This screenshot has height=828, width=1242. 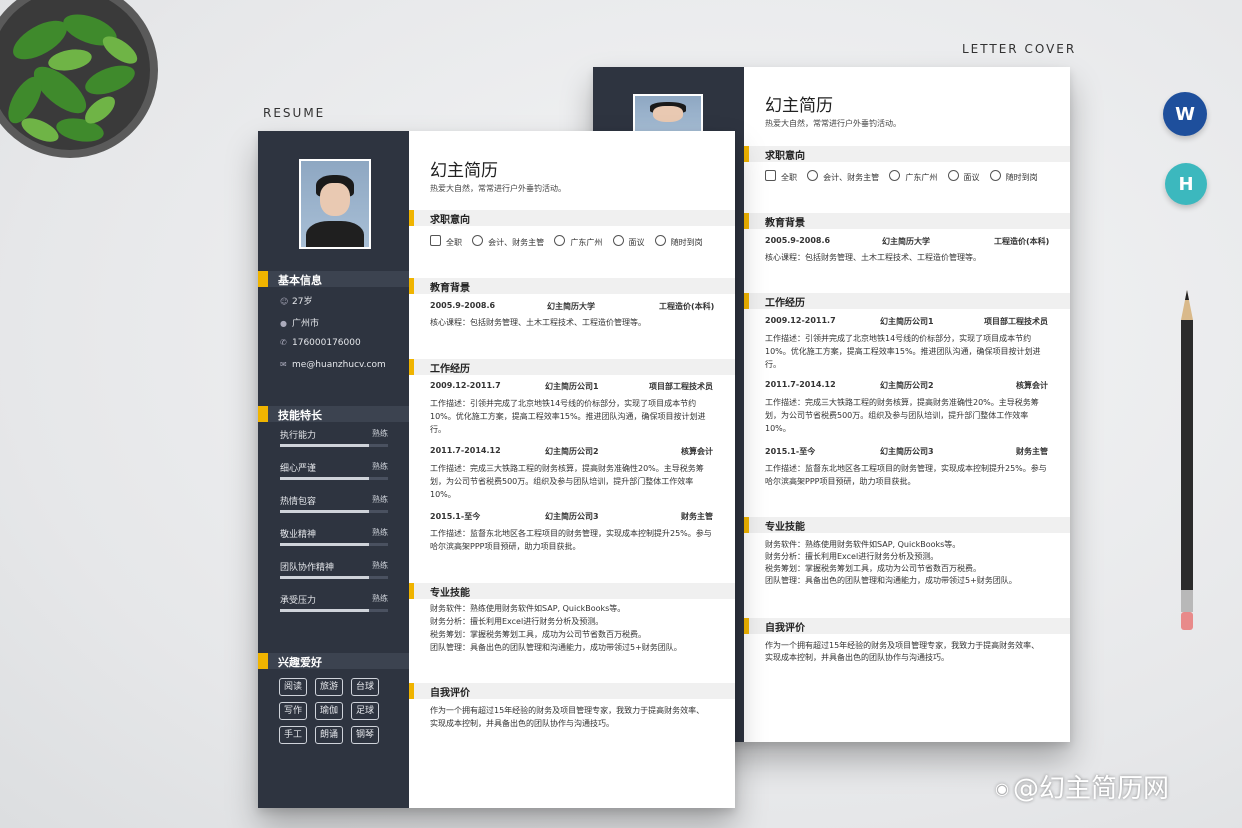 What do you see at coordinates (517, 621) in the screenshot?
I see `pro-item: 财务分析：擅长利用Excel进行财务分析及预测。` at bounding box center [517, 621].